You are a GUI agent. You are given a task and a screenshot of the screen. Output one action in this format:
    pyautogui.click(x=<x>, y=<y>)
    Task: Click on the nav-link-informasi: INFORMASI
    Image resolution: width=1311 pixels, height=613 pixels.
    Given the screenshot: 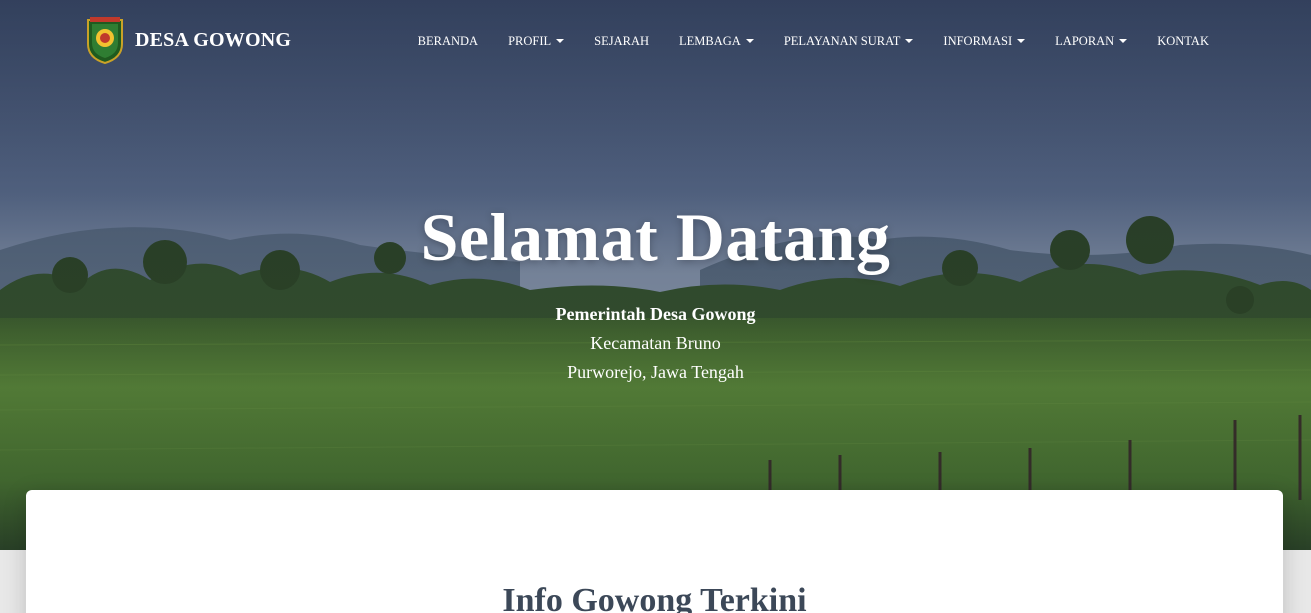 What is the action you would take?
    pyautogui.click(x=984, y=41)
    